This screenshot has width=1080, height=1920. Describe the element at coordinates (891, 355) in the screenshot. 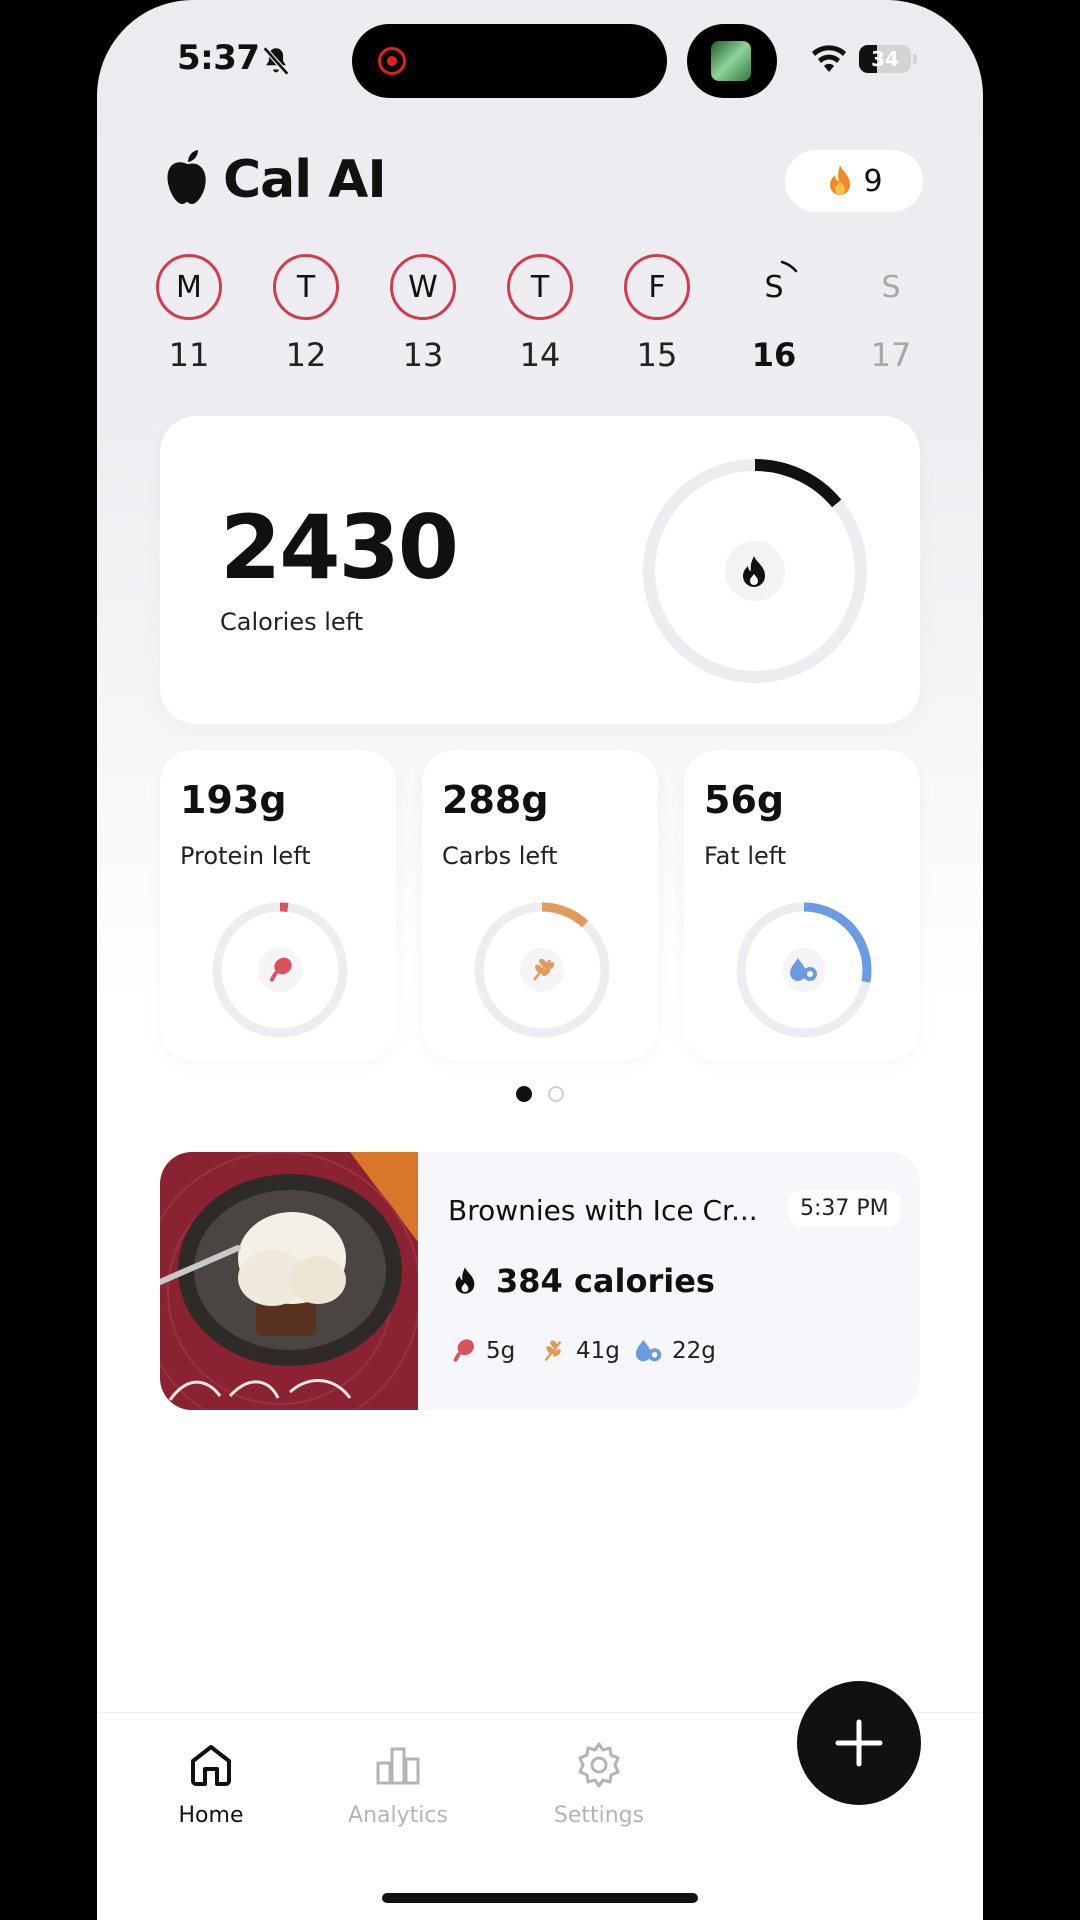

I see `day-date: 17` at that location.